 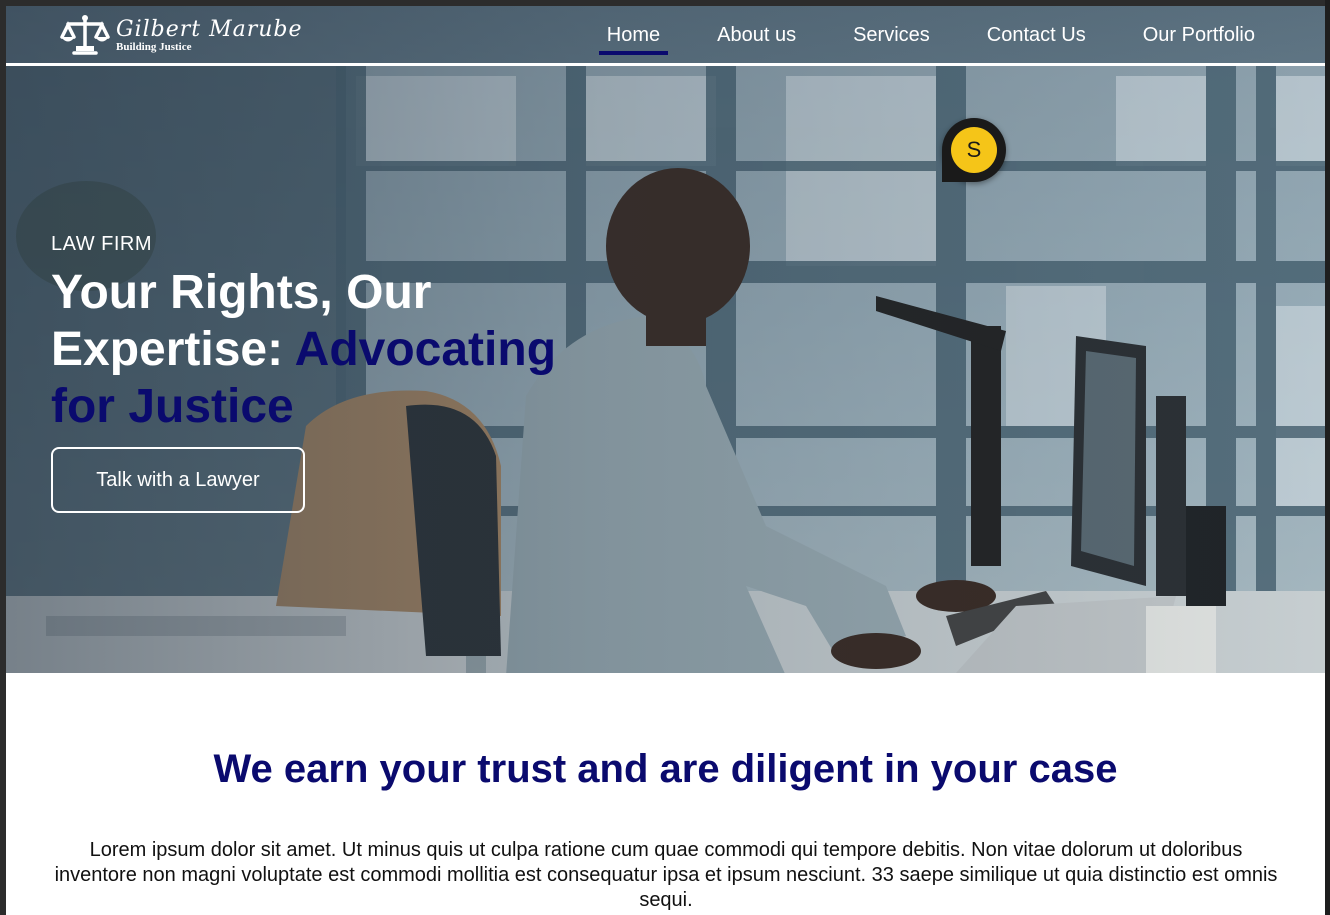 I want to click on brand-logo: Gilbert Marube Building Justice, so click(x=180, y=35).